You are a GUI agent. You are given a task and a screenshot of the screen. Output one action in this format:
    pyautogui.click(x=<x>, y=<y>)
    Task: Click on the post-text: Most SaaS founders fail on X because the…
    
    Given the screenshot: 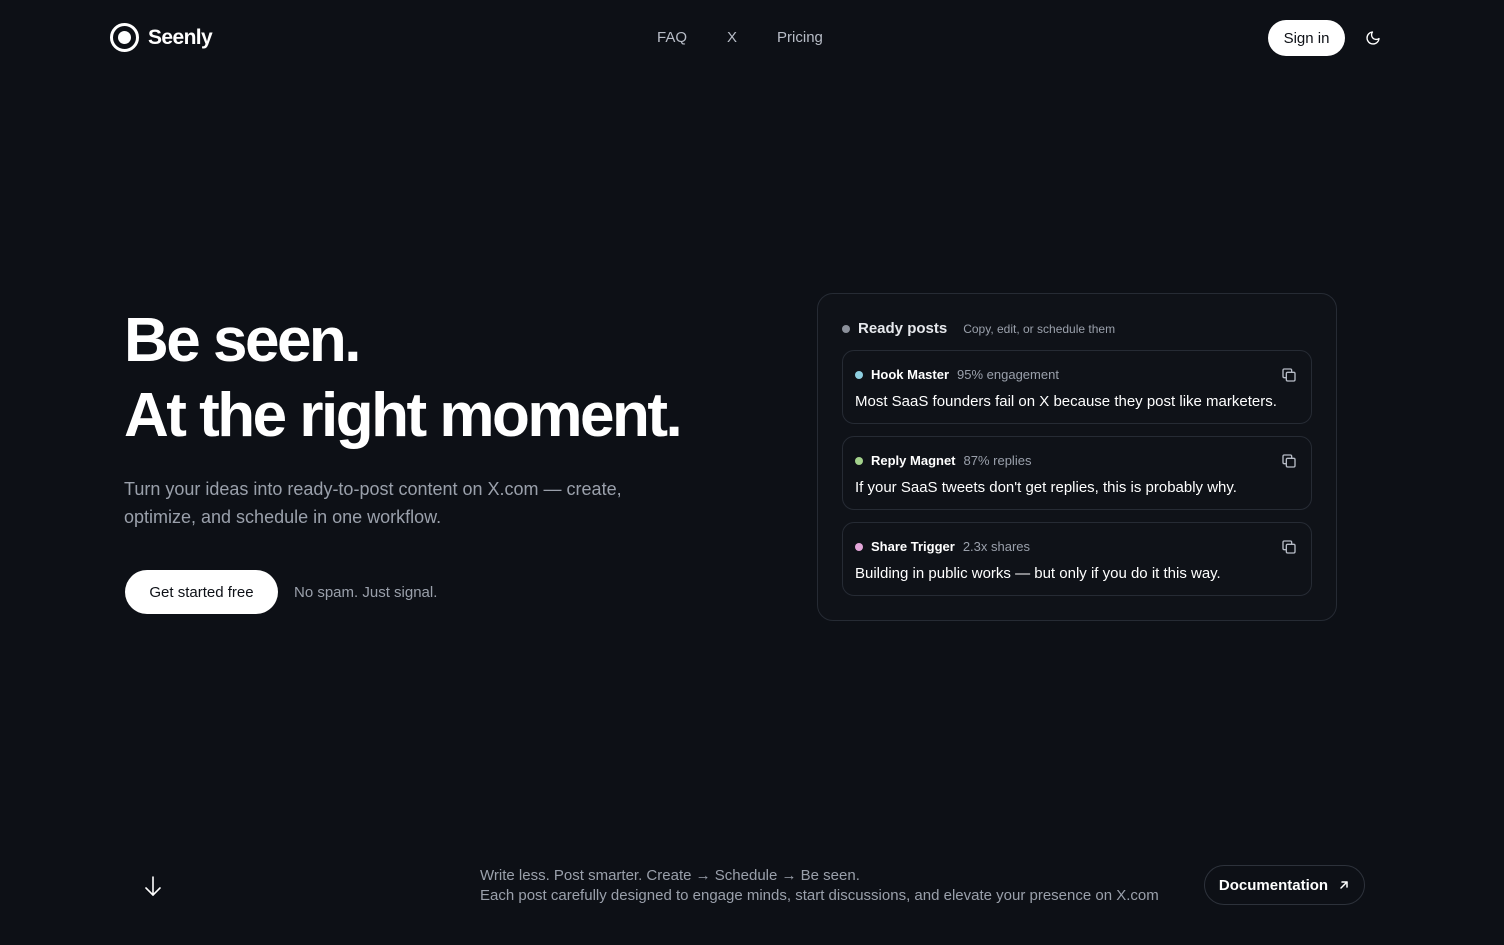 What is the action you would take?
    pyautogui.click(x=1066, y=401)
    